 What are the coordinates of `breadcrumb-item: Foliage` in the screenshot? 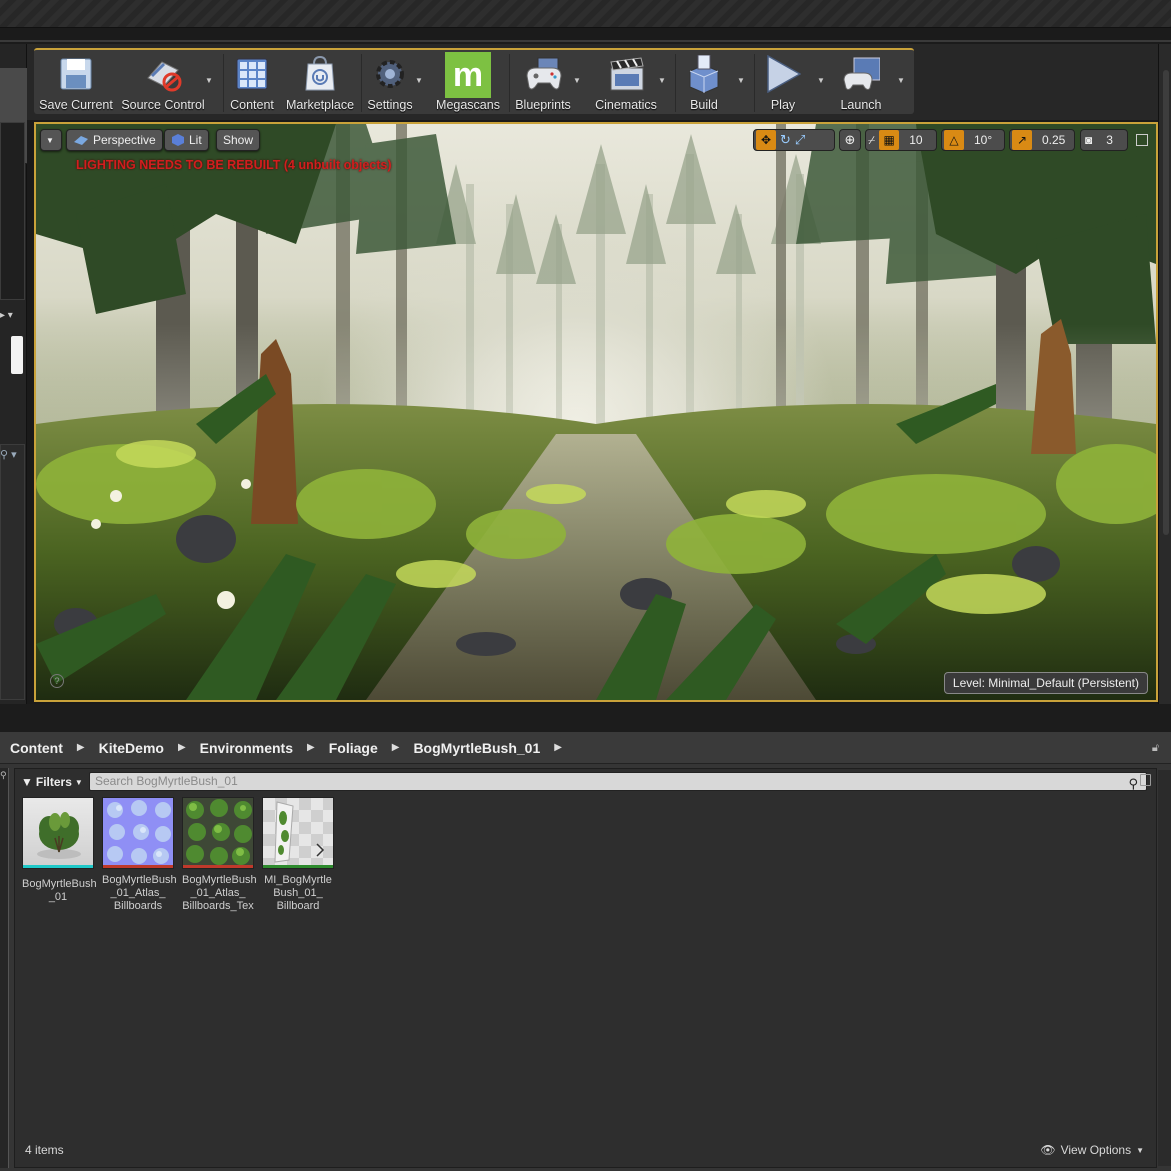 It's located at (353, 748).